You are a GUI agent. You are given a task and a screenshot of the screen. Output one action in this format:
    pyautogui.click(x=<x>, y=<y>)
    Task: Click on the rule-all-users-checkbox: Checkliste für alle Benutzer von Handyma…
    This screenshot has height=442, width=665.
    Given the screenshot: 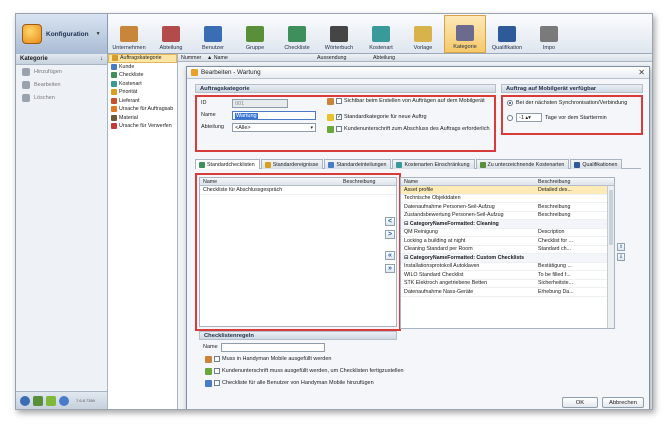 What is the action you would take?
    pyautogui.click(x=289, y=383)
    